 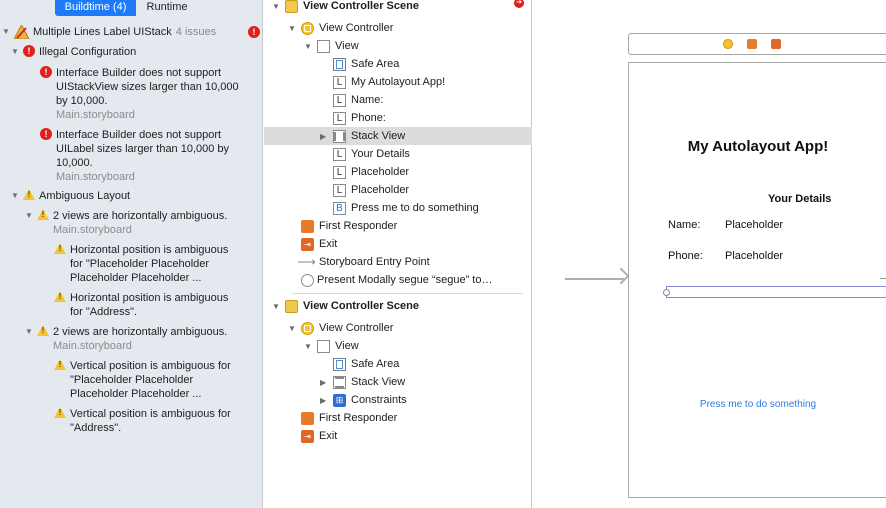 I want to click on issue-line: "Address"., so click(x=96, y=428).